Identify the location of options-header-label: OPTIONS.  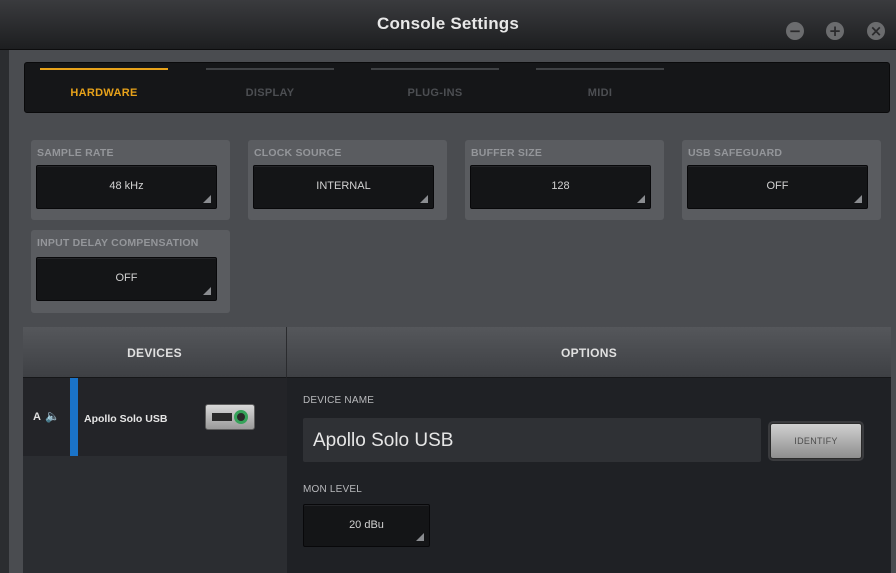
(589, 353).